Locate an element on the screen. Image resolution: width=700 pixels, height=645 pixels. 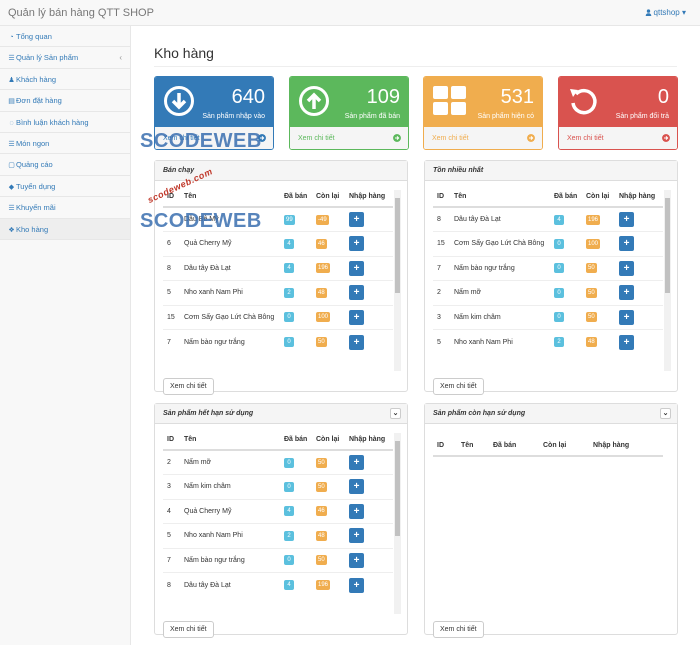
sidebar-item-recruitment: ◆ Tuyển dụng is located at coordinates (65, 187).